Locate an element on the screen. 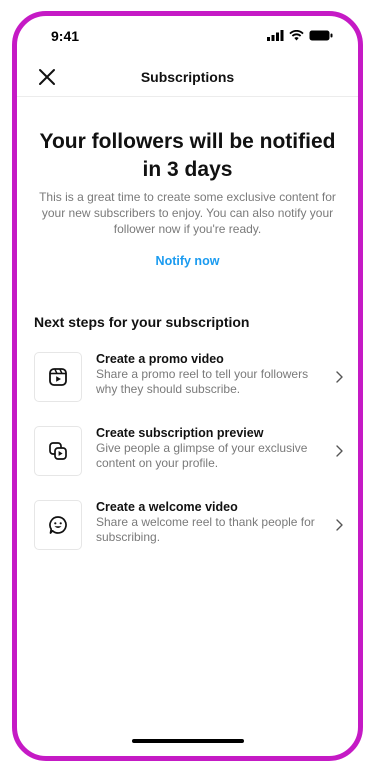  home-indicator is located at coordinates (188, 741).